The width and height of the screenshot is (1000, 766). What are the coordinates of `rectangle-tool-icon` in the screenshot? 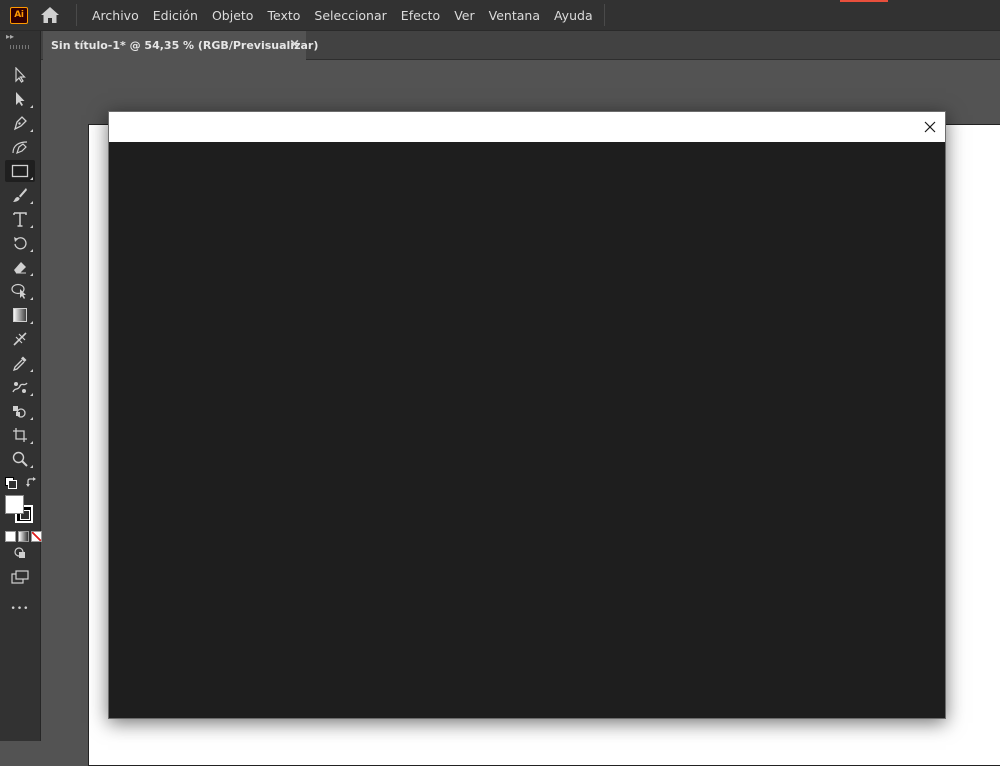 It's located at (20, 171).